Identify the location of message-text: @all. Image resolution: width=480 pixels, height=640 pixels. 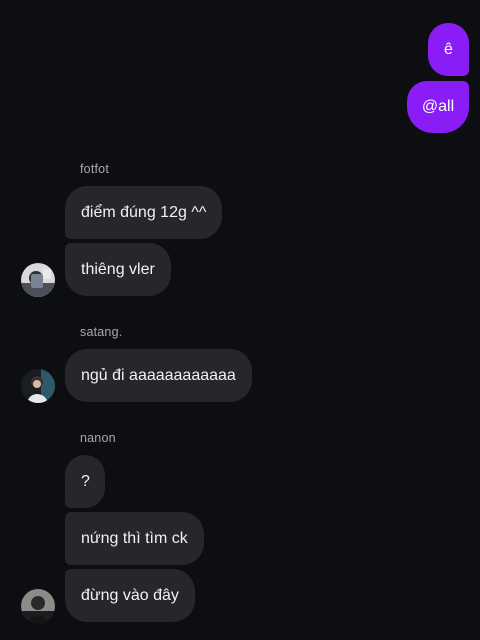
(438, 106).